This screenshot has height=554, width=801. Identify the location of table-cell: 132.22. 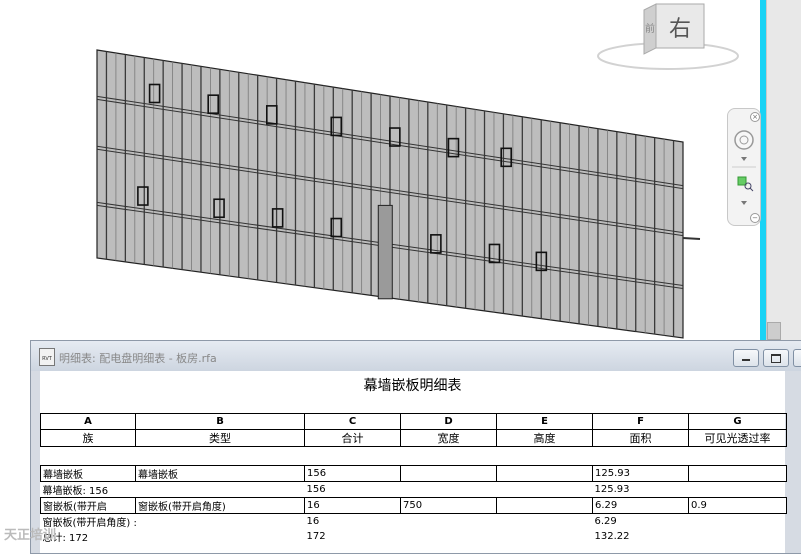
(641, 536).